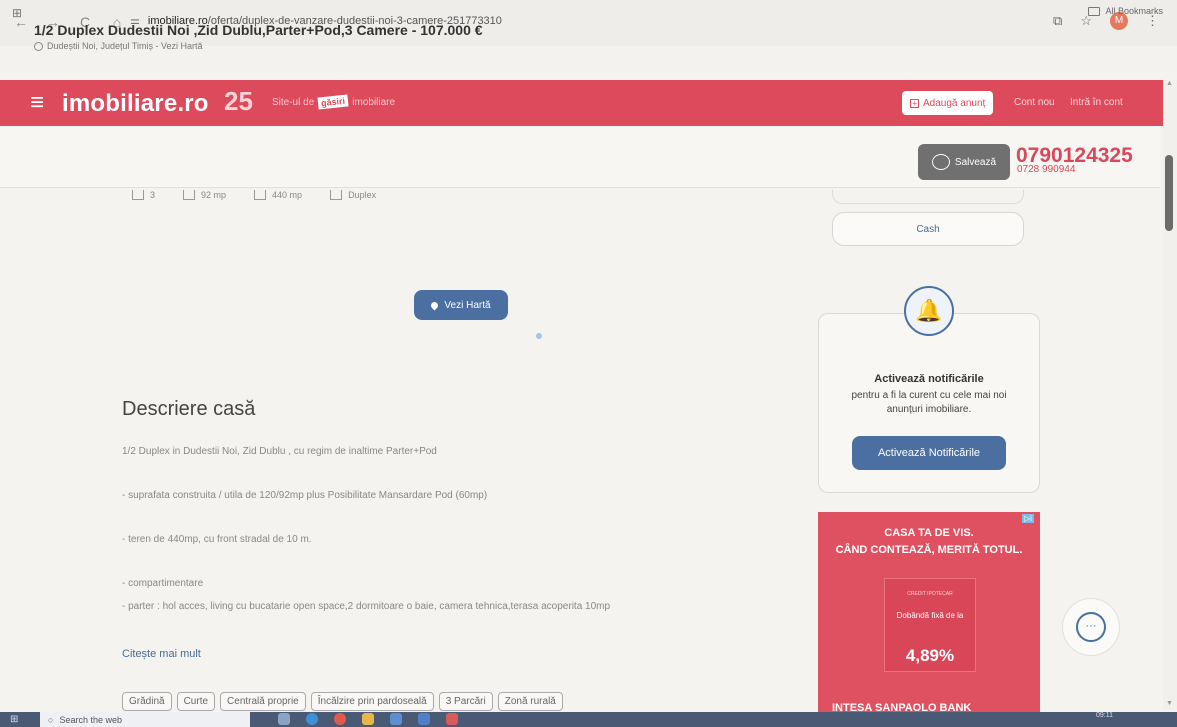  Describe the element at coordinates (153, 195) in the screenshot. I see `feature-rooms-value: 3` at that location.